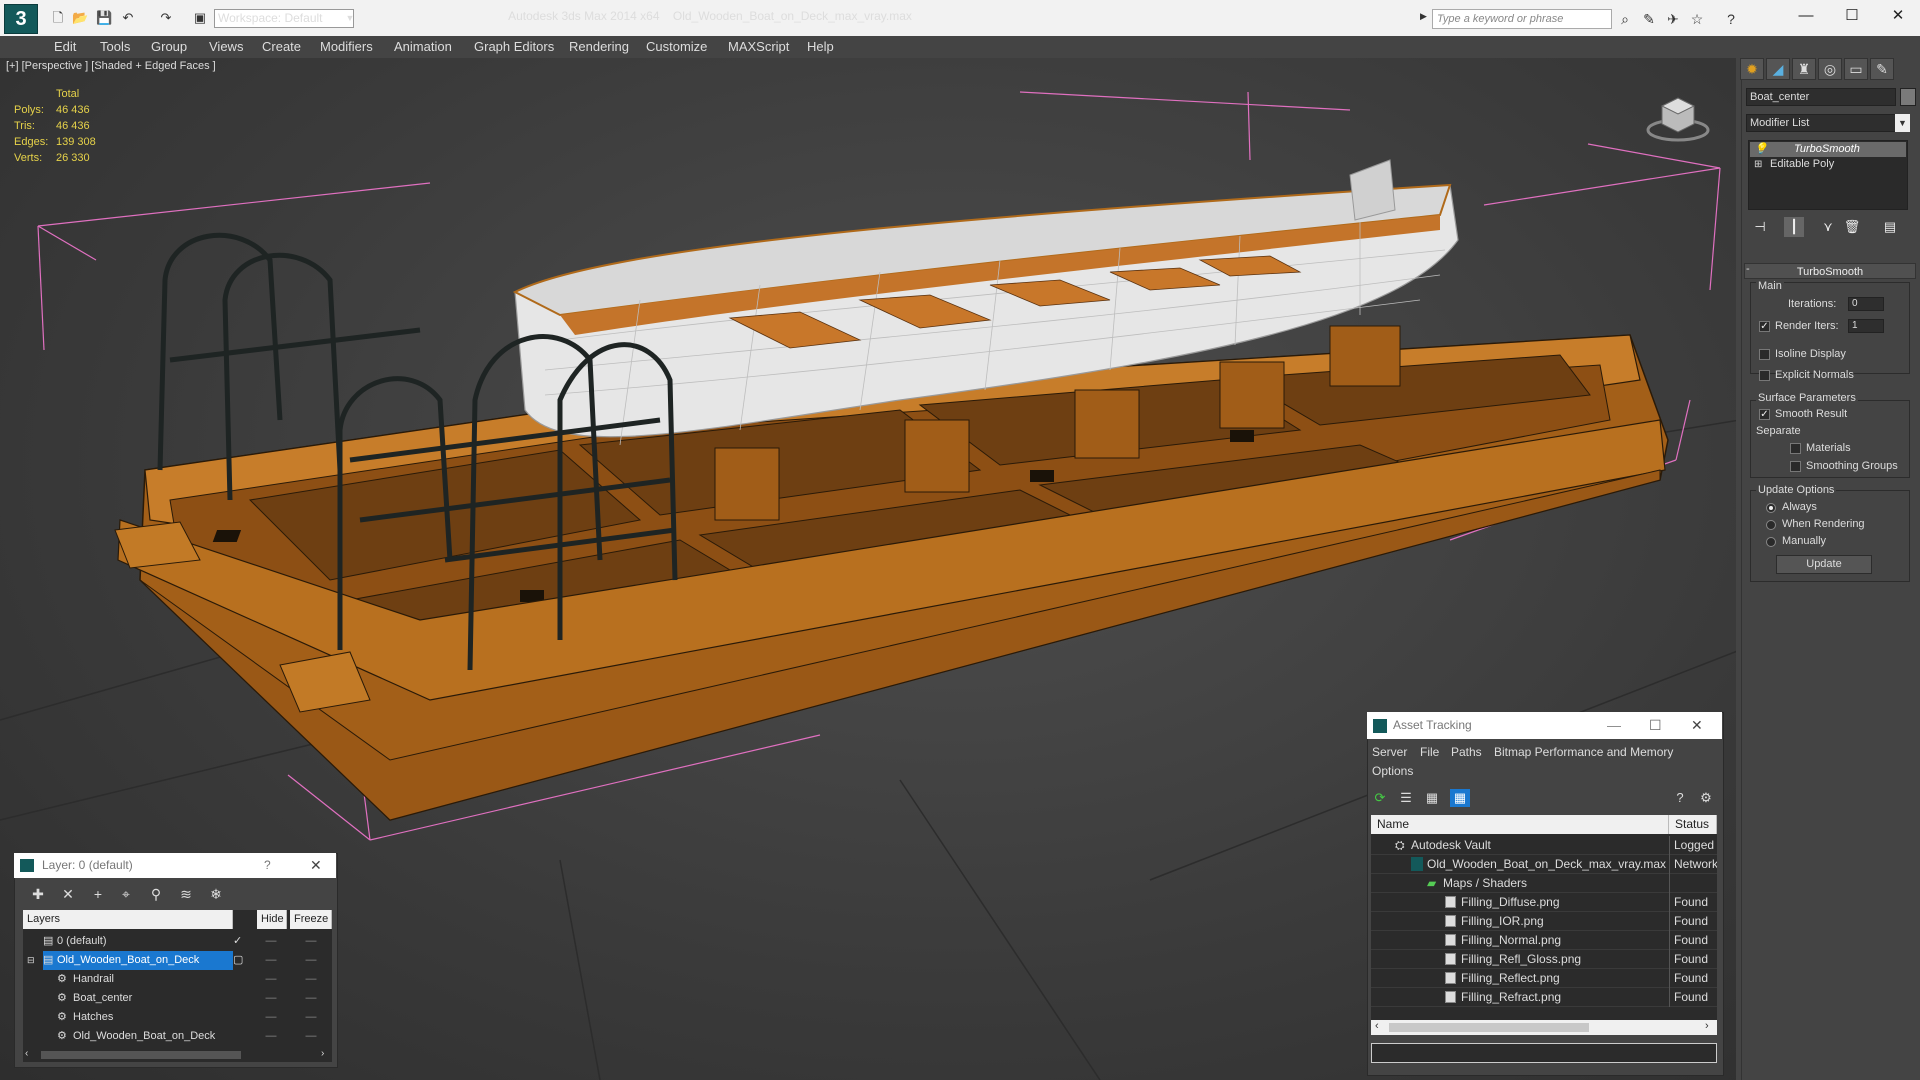  I want to click on menu-create: Create, so click(281, 47).